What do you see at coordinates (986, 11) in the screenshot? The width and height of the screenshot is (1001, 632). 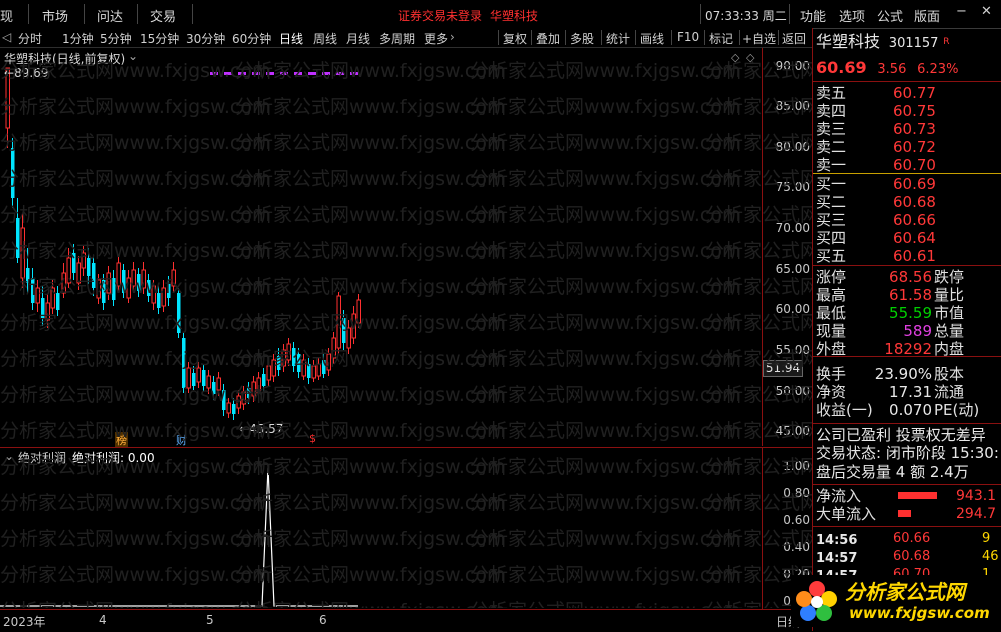 I see `close-icon: ✕` at bounding box center [986, 11].